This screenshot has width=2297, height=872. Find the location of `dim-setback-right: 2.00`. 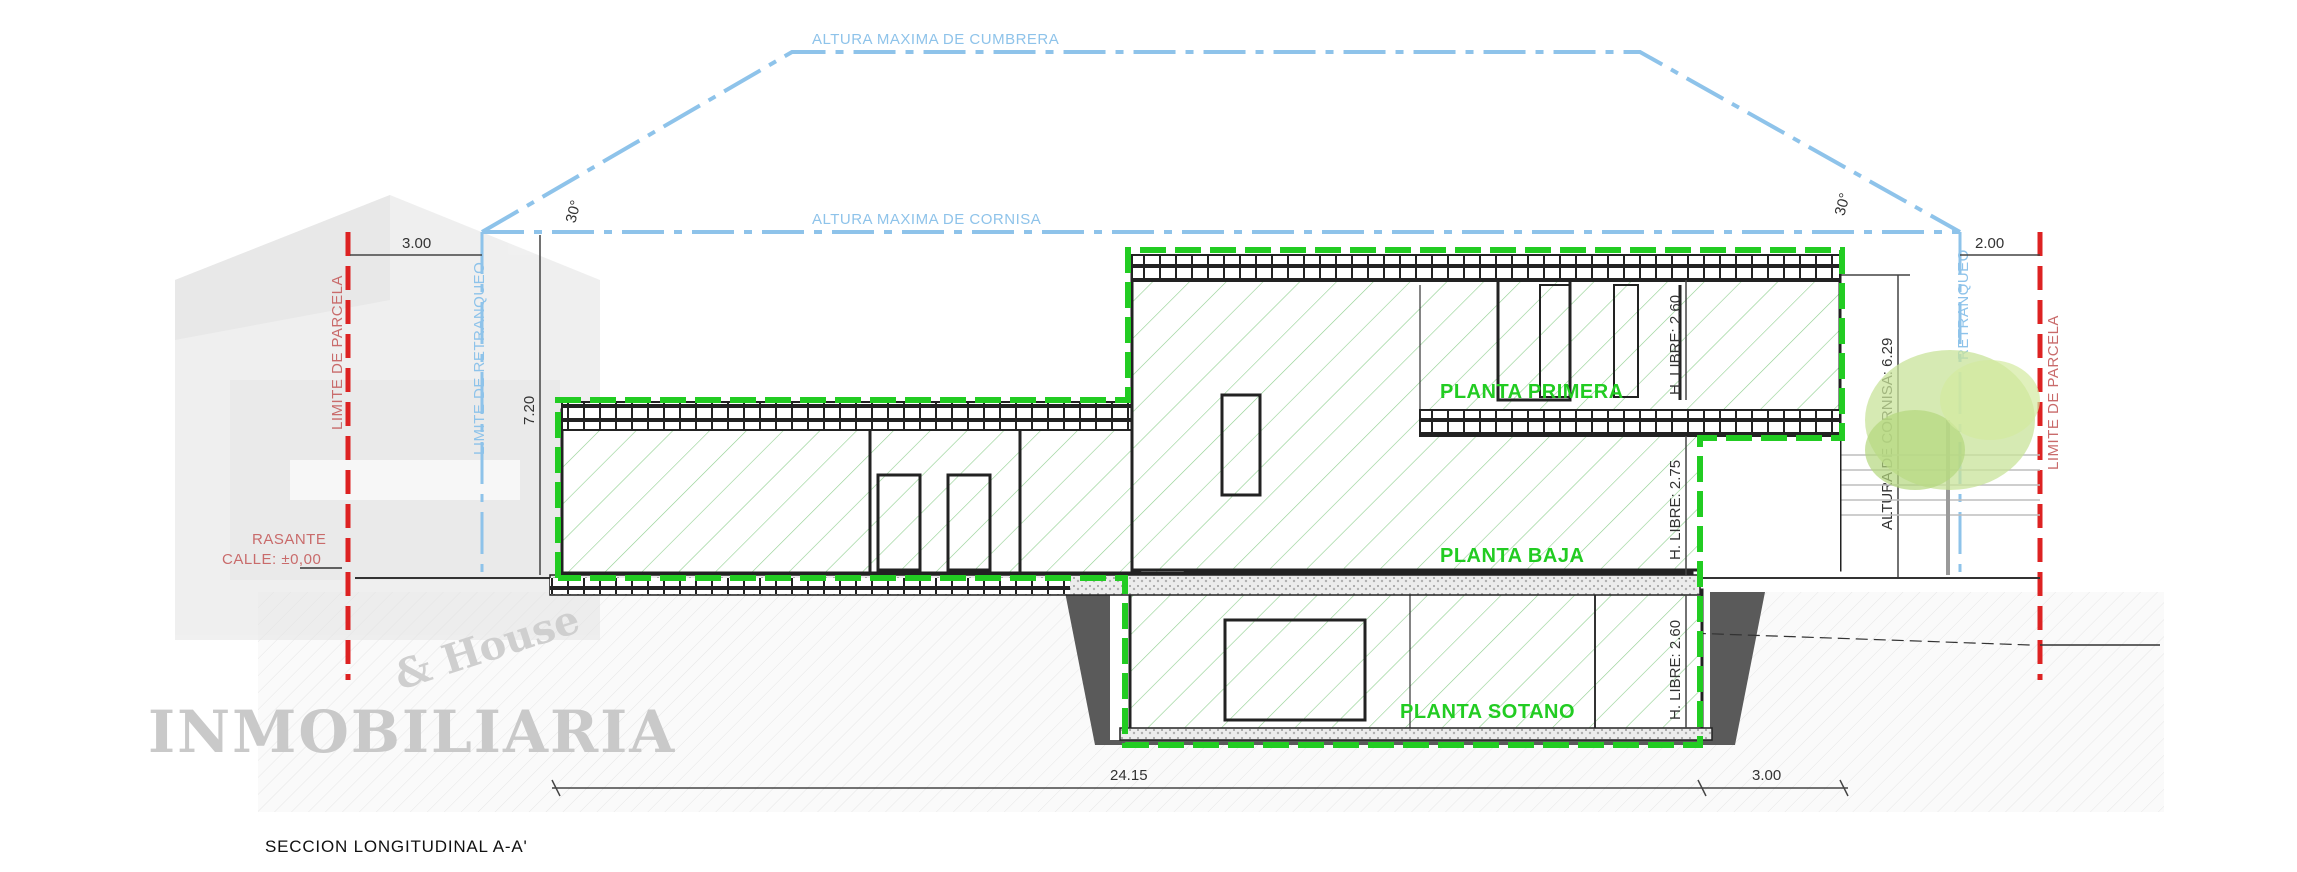

dim-setback-right: 2.00 is located at coordinates (1989, 243).